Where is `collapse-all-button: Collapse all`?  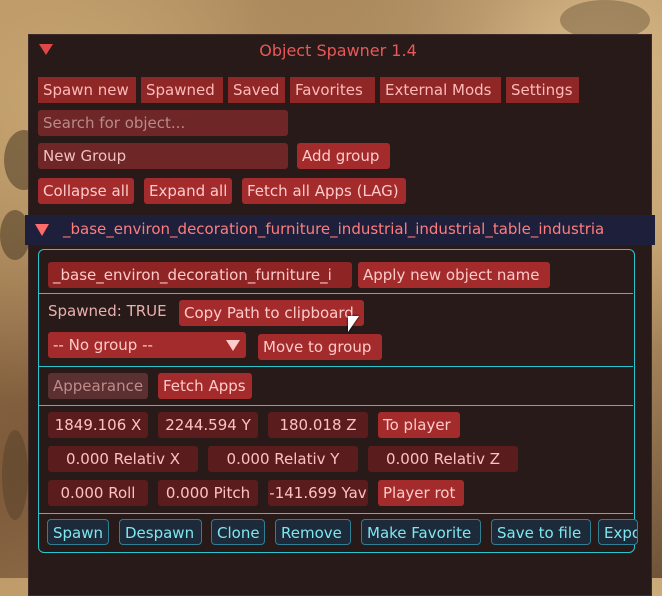 collapse-all-button: Collapse all is located at coordinates (86, 191).